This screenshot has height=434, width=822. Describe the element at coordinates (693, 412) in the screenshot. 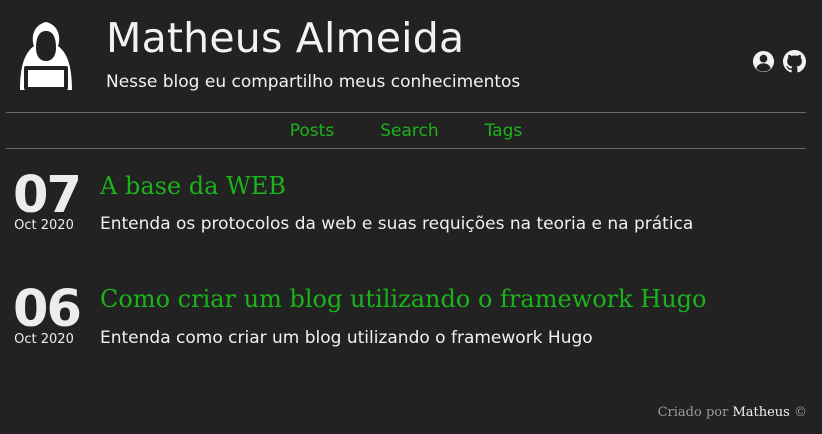

I see `footer-prefix: Criado por` at that location.